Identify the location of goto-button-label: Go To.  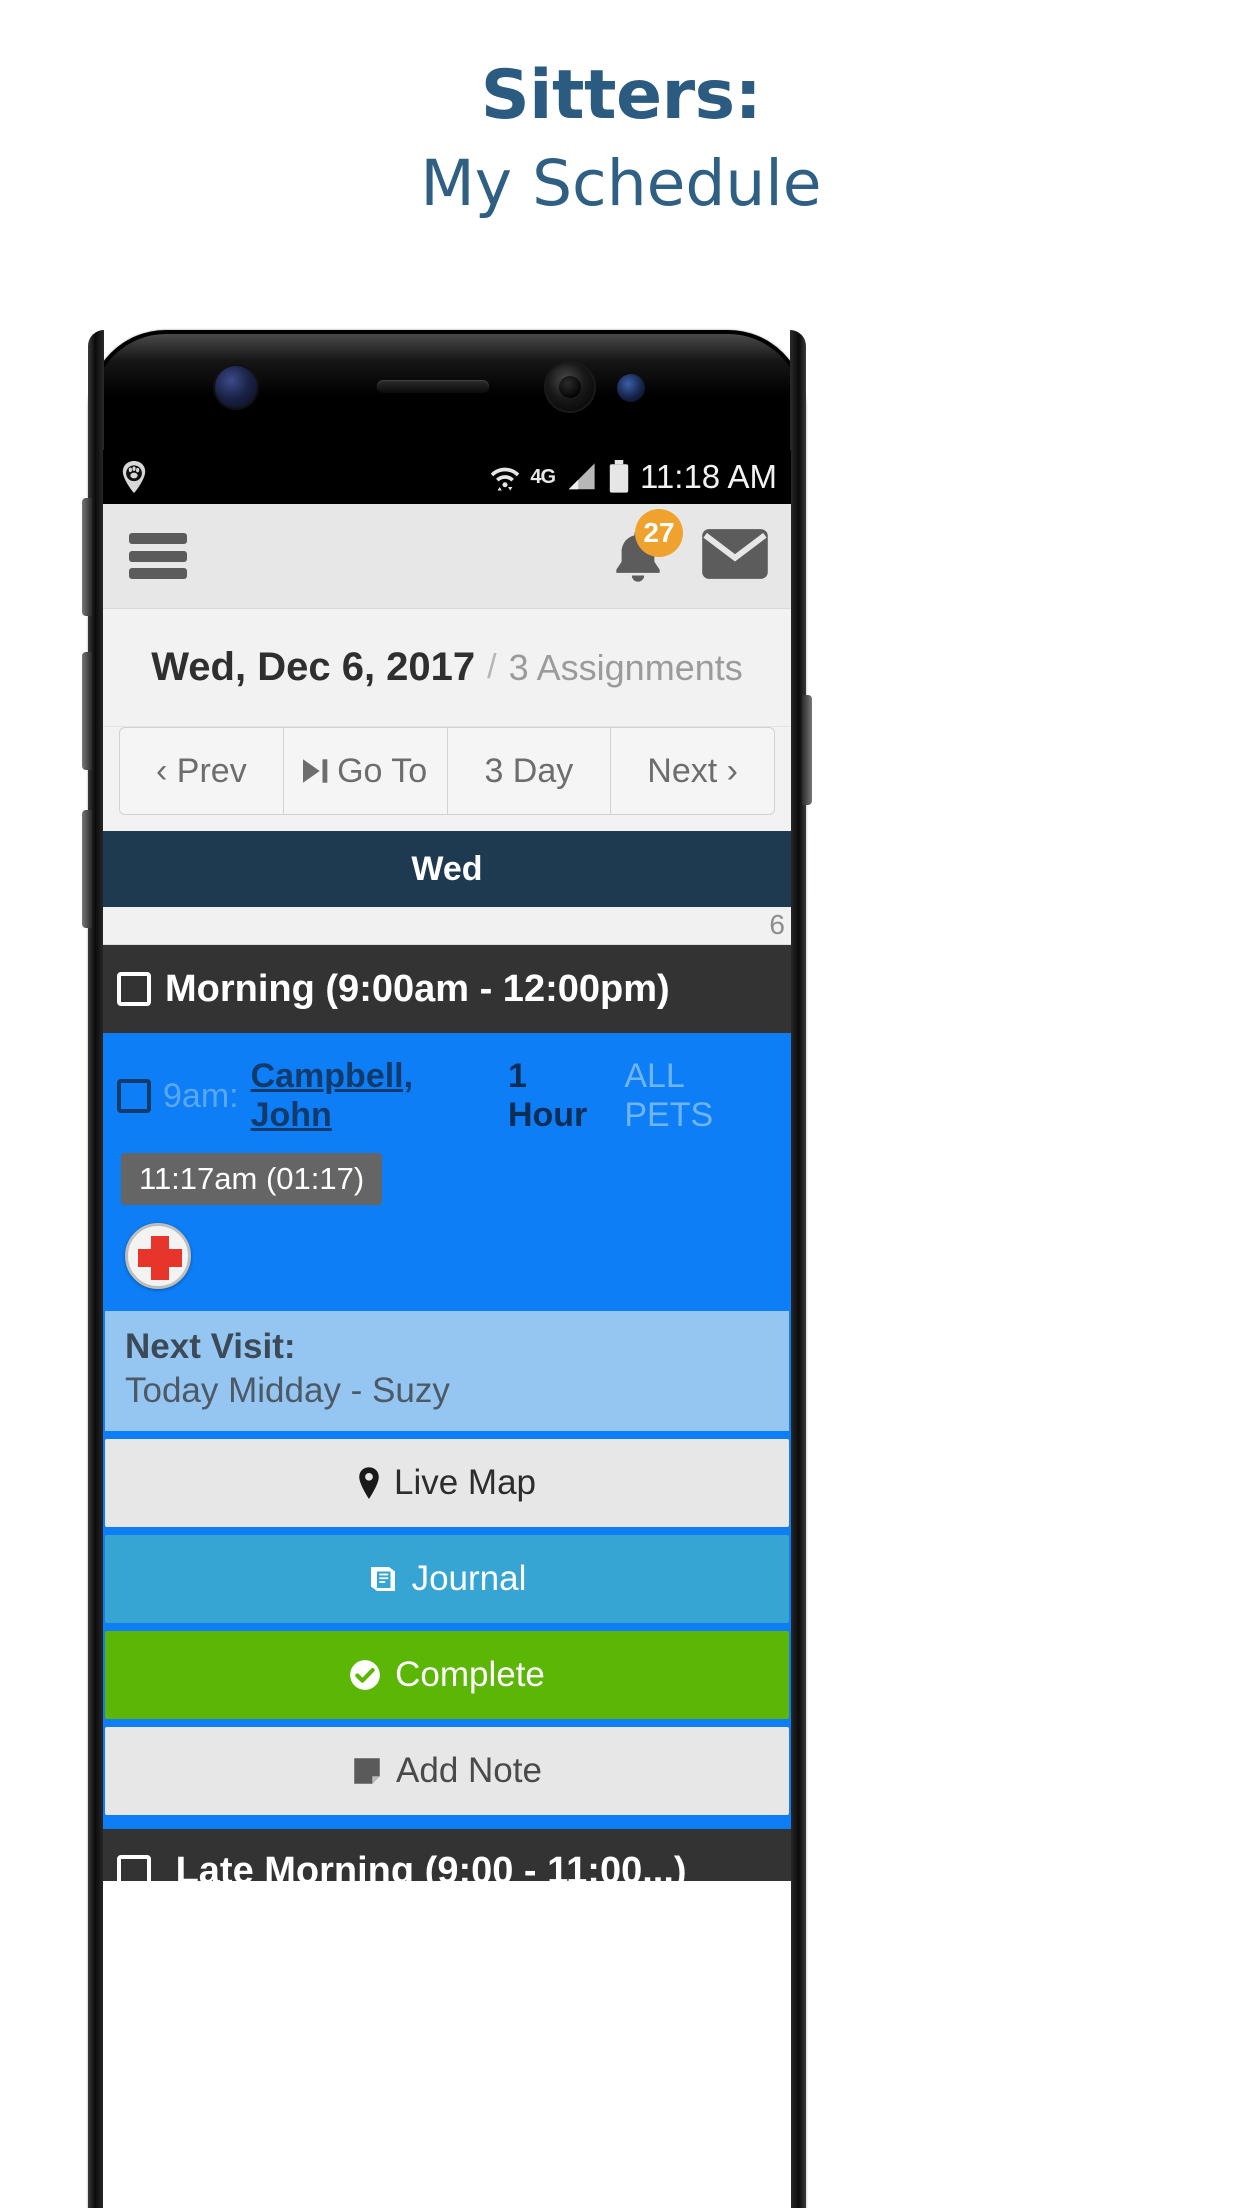
(382, 770).